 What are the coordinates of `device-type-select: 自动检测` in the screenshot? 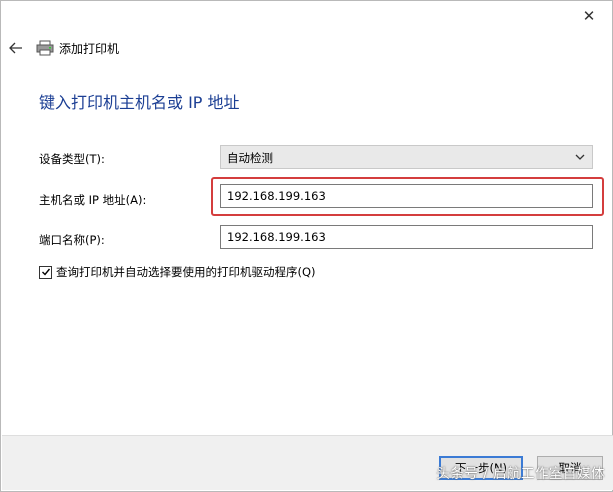 It's located at (406, 157).